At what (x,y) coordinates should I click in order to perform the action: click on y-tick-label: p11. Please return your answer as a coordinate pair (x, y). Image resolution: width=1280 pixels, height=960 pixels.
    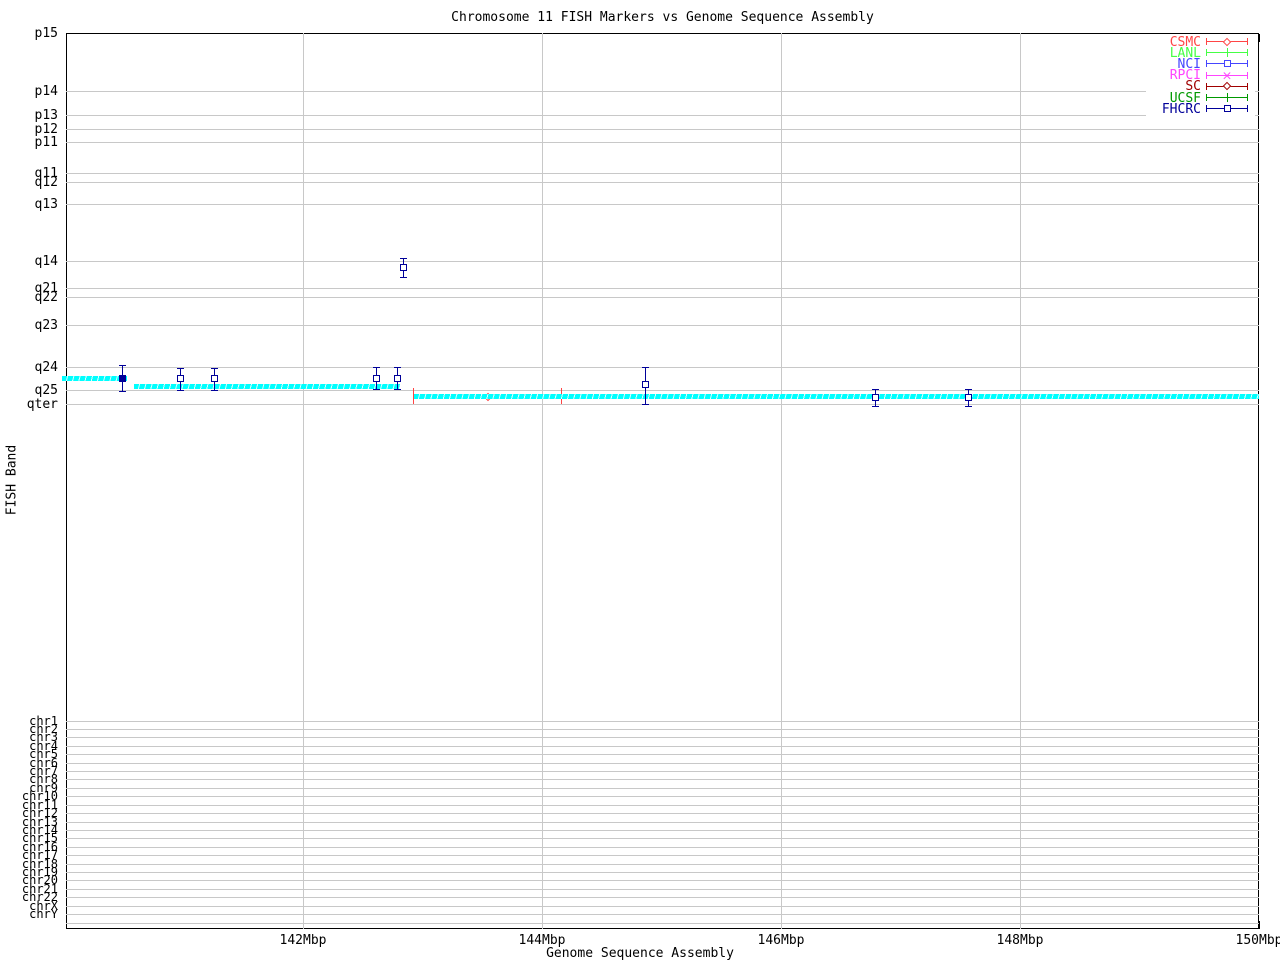
    Looking at the image, I should click on (46, 142).